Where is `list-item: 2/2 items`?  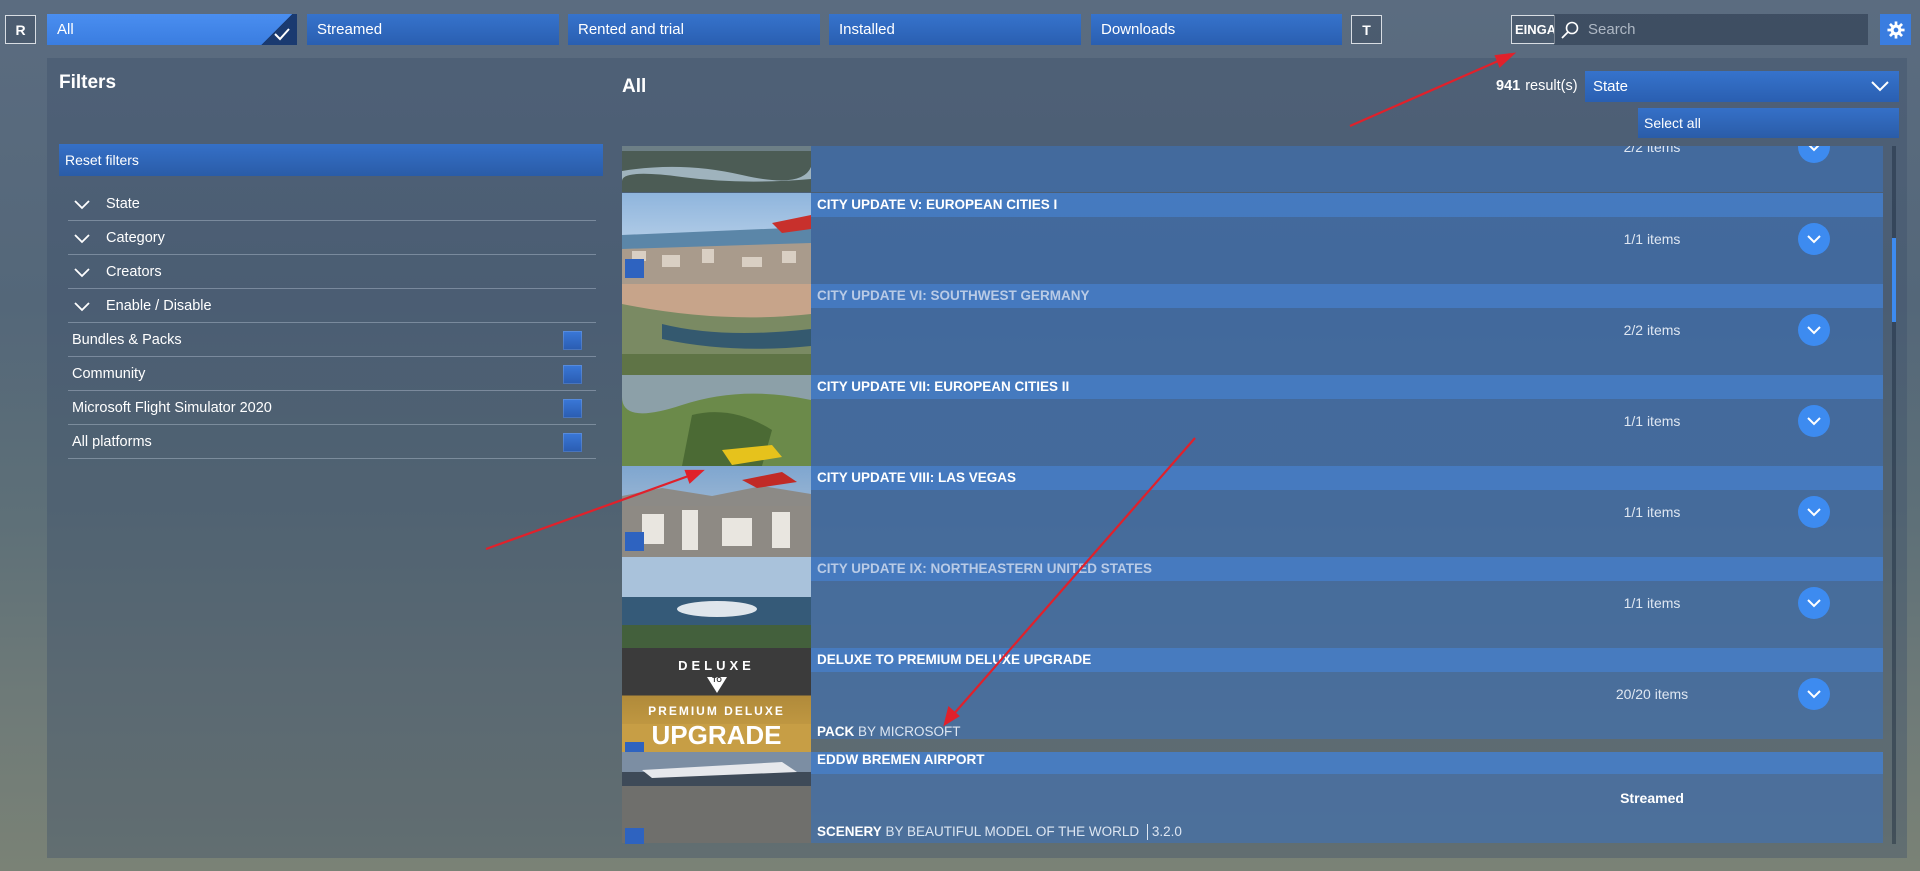
list-item: 2/2 items is located at coordinates (1252, 169).